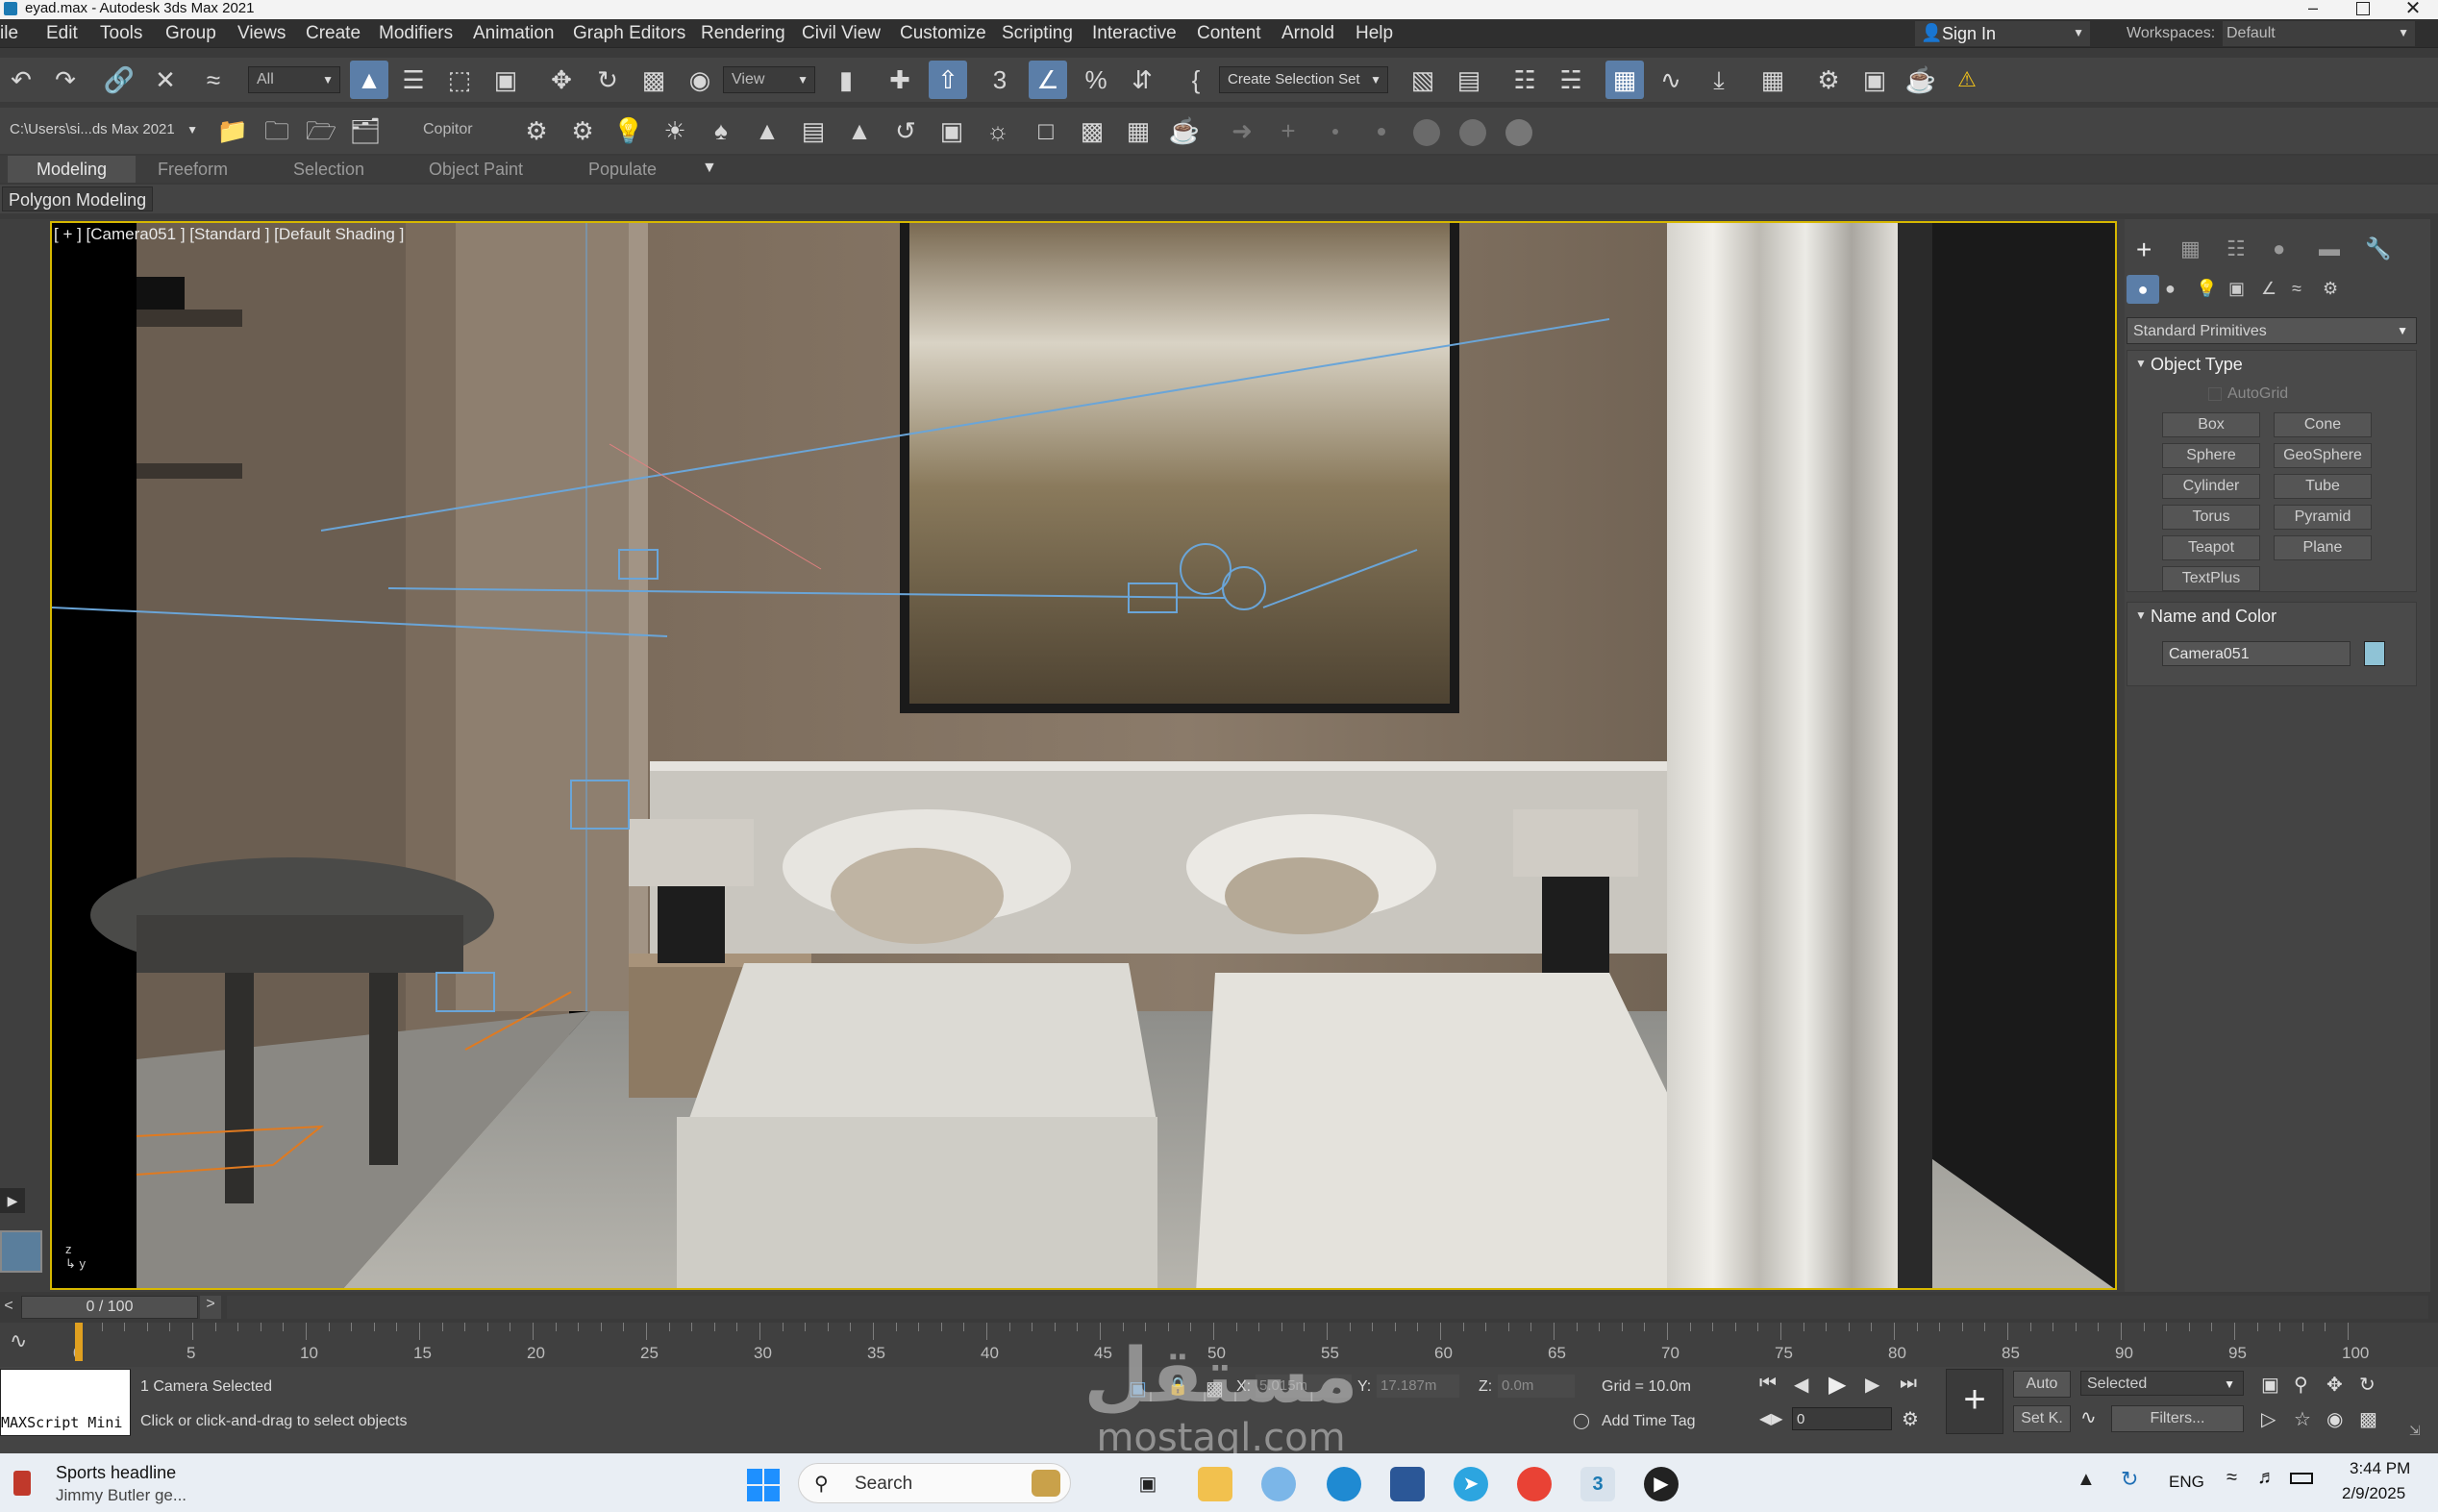  I want to click on menu-views: Views, so click(262, 33).